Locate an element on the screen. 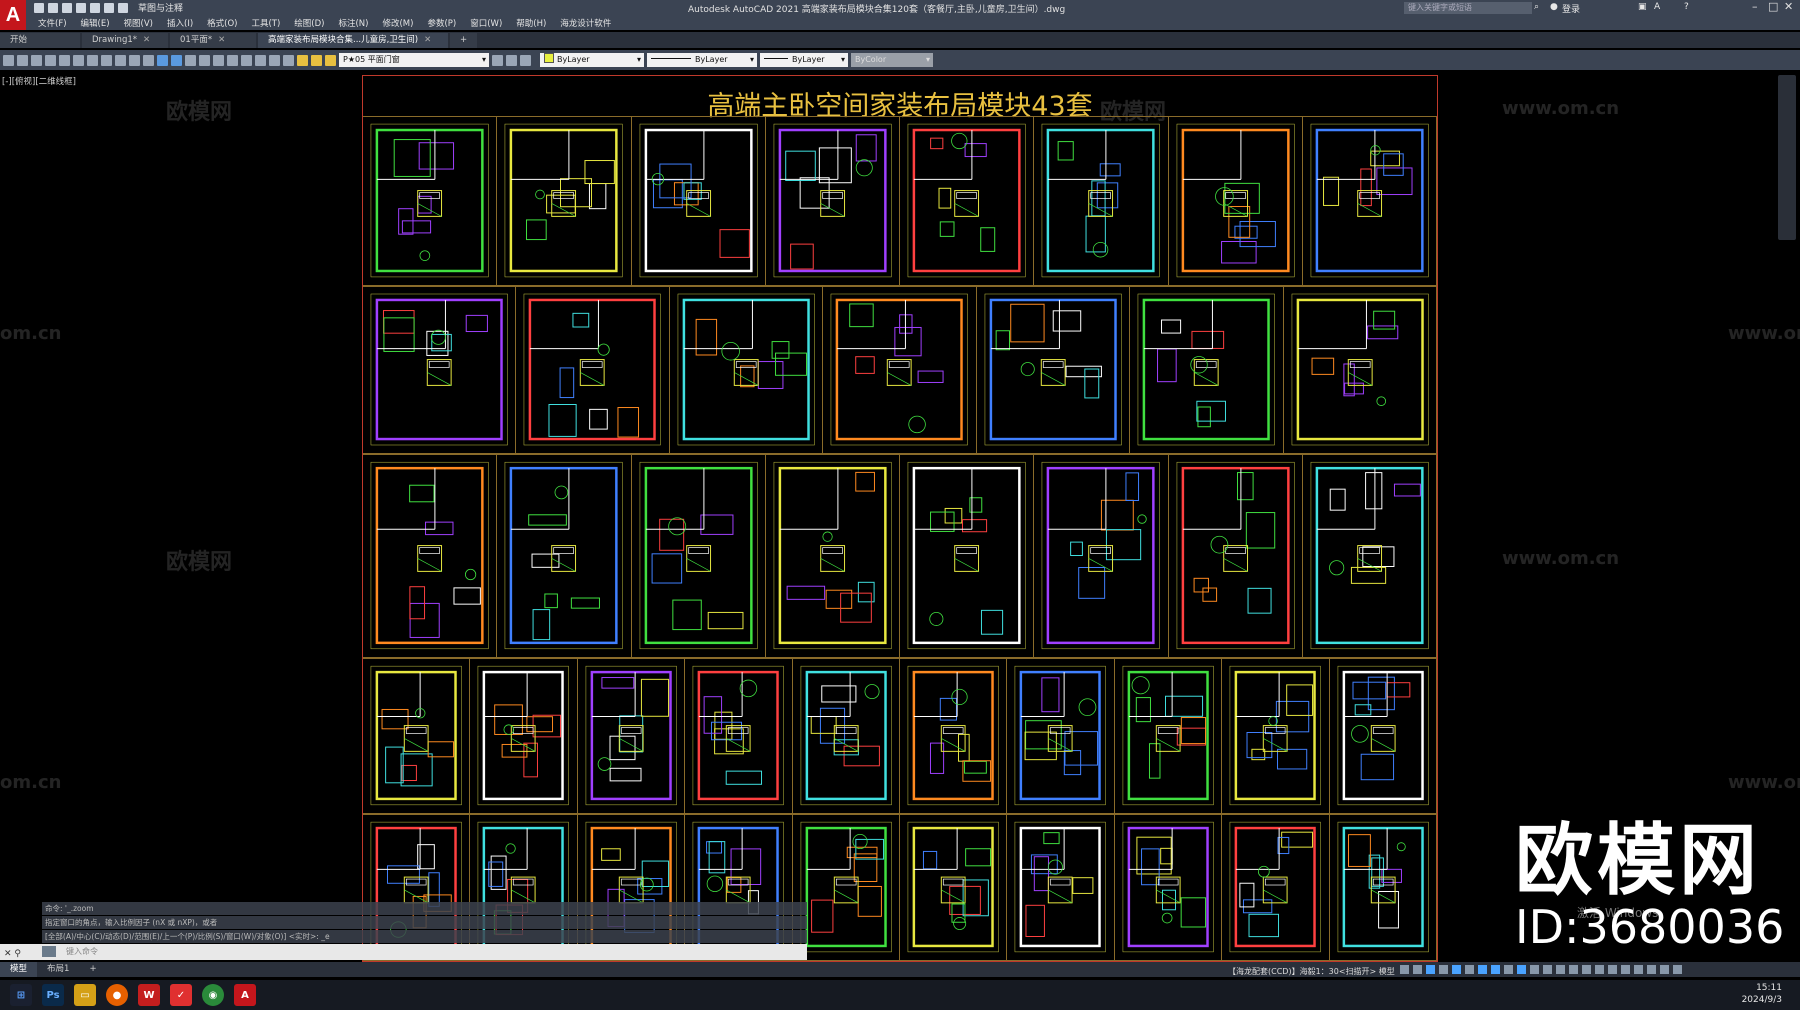 Image resolution: width=1800 pixels, height=1010 pixels. windows-start-icon: ⊞ is located at coordinates (21, 995).